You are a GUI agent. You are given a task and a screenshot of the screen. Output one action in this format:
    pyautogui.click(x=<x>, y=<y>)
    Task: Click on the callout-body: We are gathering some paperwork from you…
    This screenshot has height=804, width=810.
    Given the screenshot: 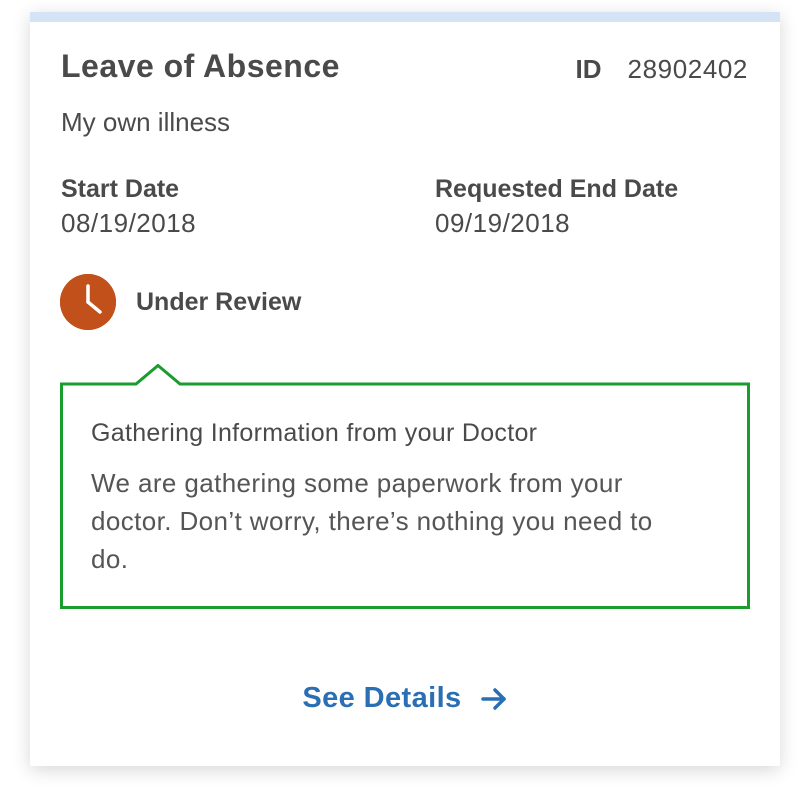 What is the action you would take?
    pyautogui.click(x=372, y=521)
    